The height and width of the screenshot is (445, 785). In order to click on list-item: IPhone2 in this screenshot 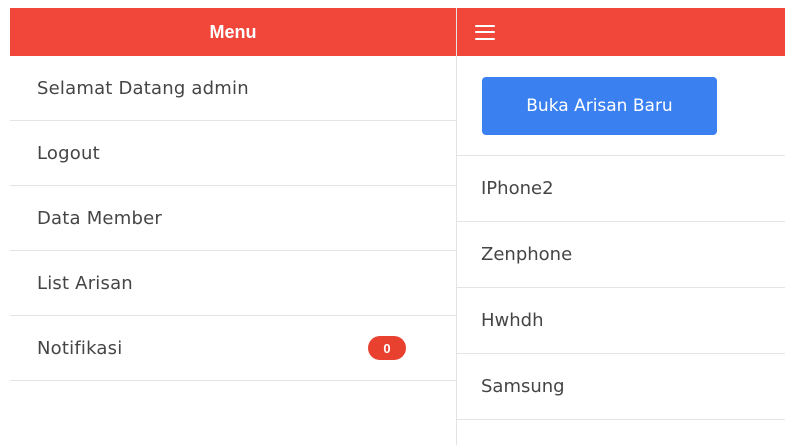, I will do `click(621, 189)`.